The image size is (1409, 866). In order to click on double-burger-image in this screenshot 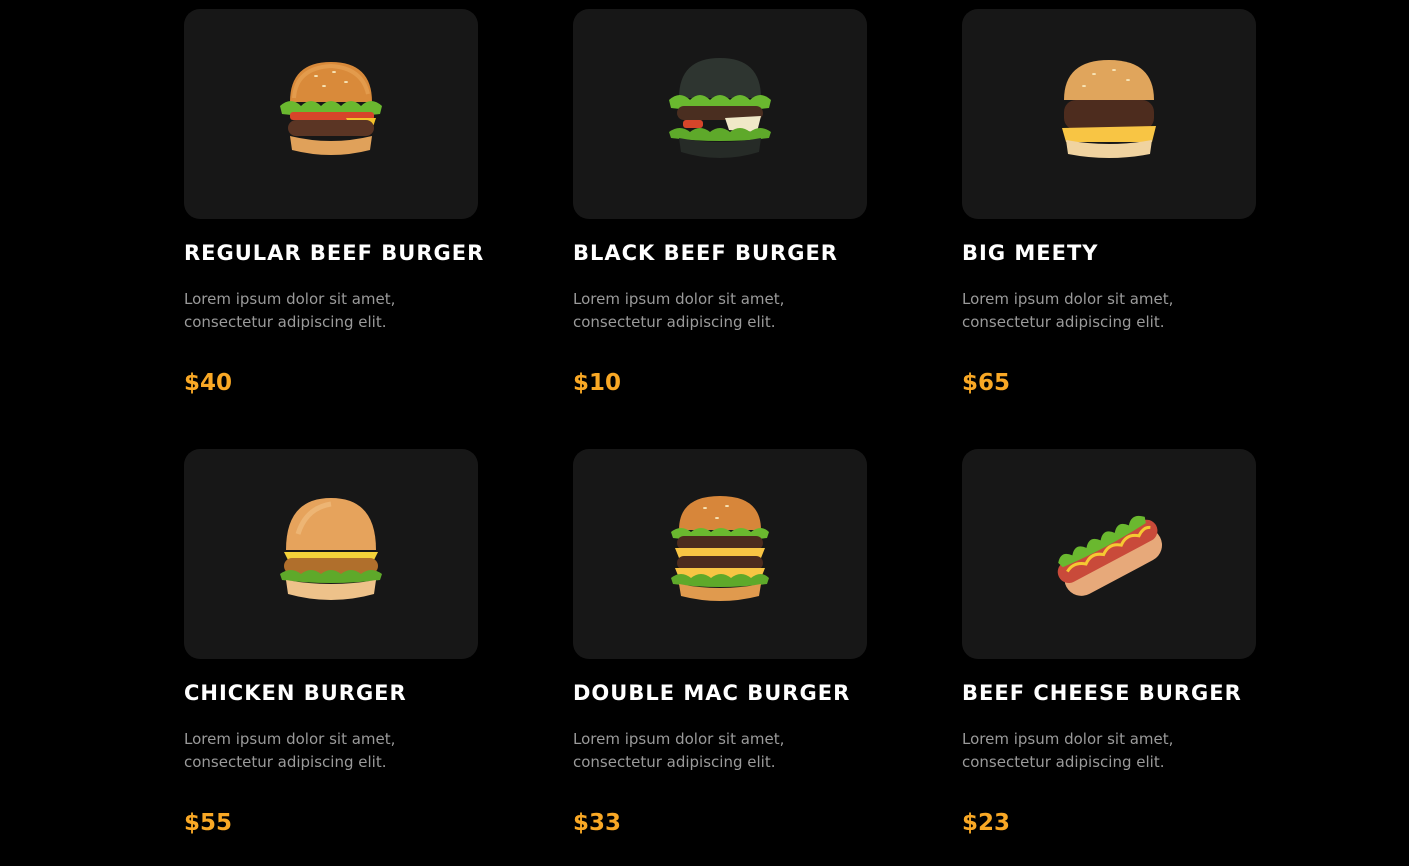, I will do `click(720, 548)`.